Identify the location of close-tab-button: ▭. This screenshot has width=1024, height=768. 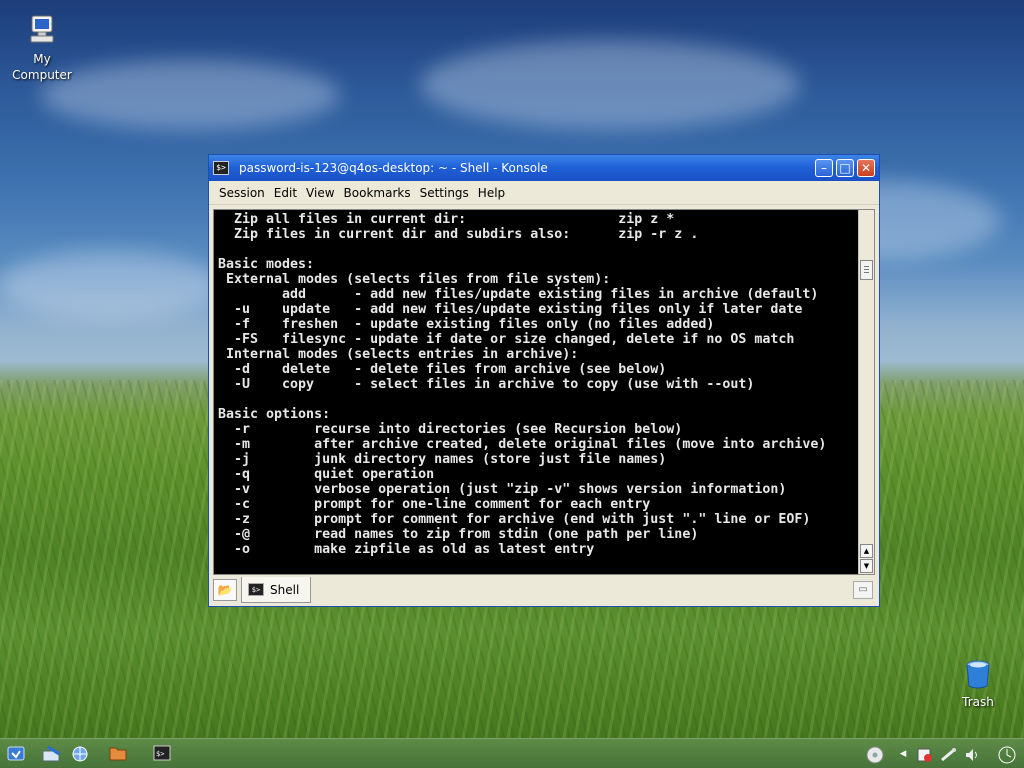
(863, 590).